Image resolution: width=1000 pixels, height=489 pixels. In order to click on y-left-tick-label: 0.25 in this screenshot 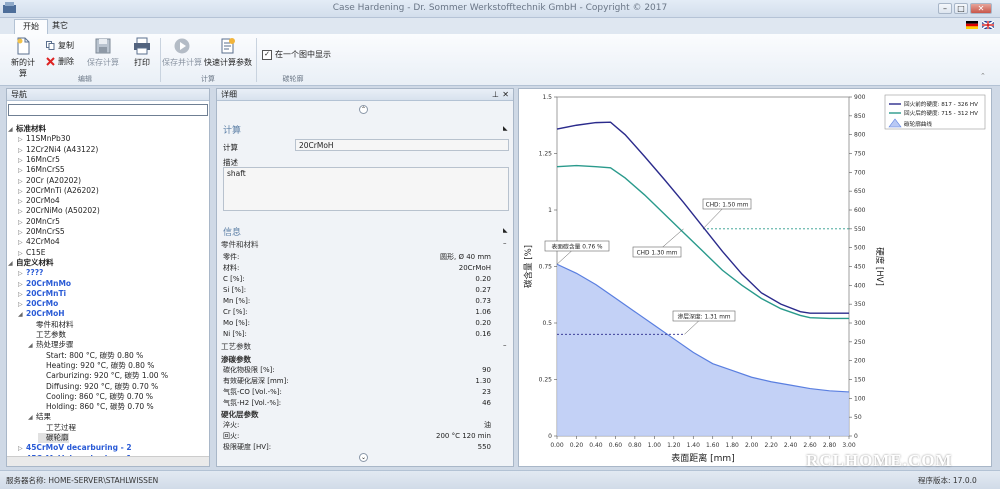, I will do `click(546, 380)`.